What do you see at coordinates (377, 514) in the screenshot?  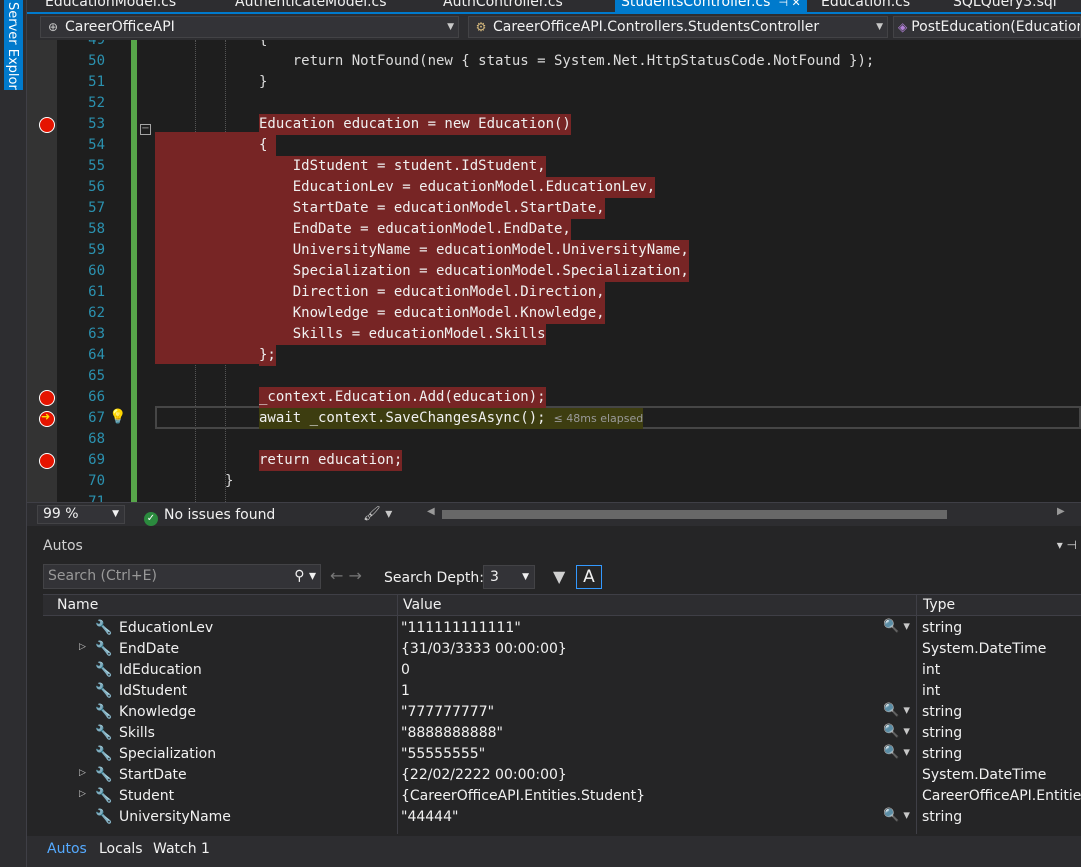 I see `code-cleanup-icon: 🖌 ▾` at bounding box center [377, 514].